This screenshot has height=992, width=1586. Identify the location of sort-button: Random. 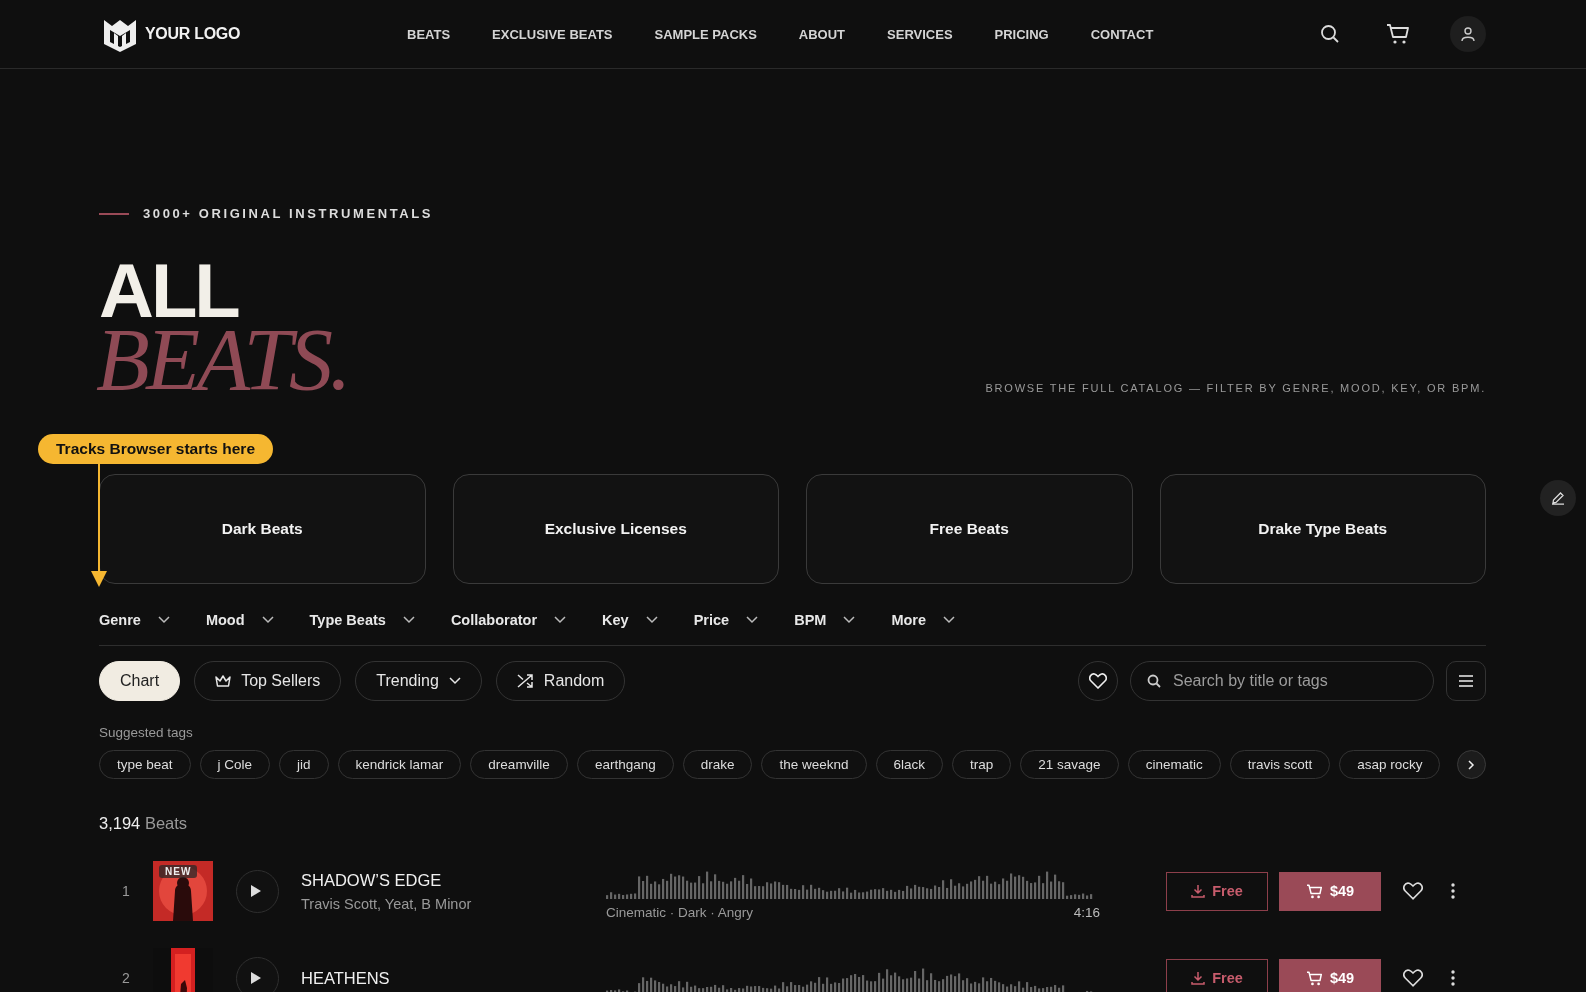
(560, 681).